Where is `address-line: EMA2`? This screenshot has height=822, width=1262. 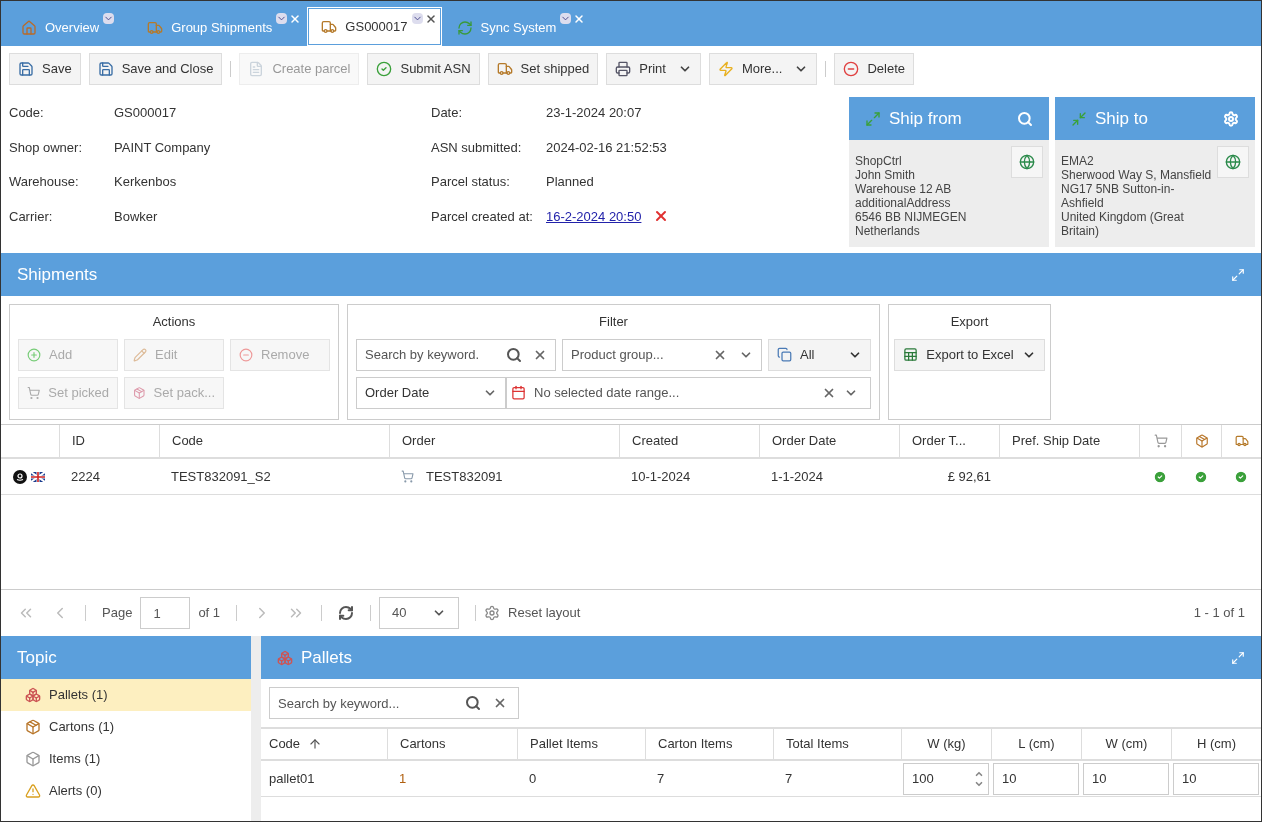
address-line: EMA2 is located at coordinates (1078, 161).